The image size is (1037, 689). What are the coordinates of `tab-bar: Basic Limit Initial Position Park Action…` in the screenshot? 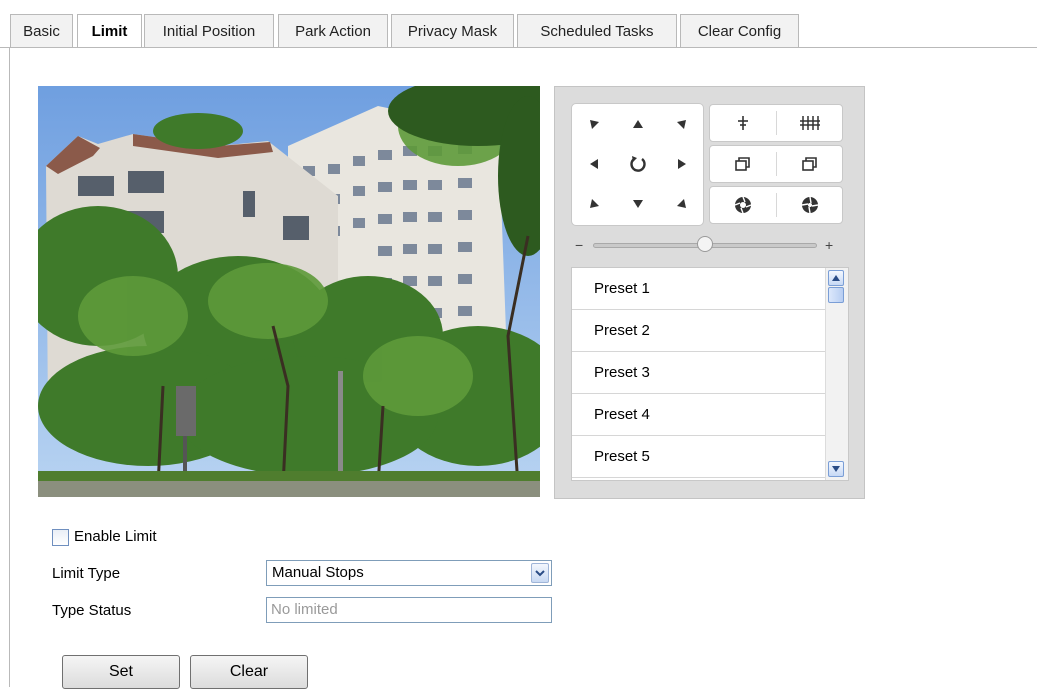 It's located at (518, 24).